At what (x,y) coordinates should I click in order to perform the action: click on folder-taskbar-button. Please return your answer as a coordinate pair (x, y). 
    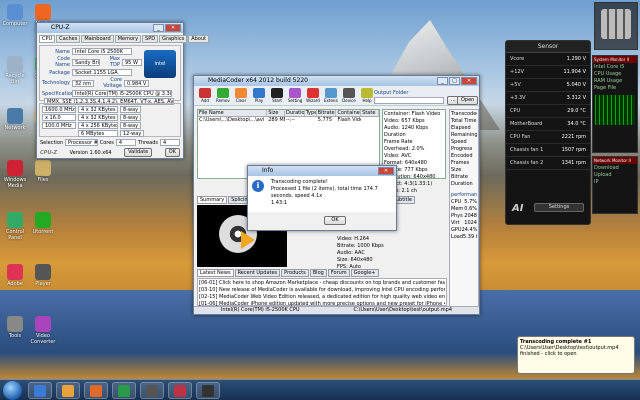
    Looking at the image, I should click on (208, 390).